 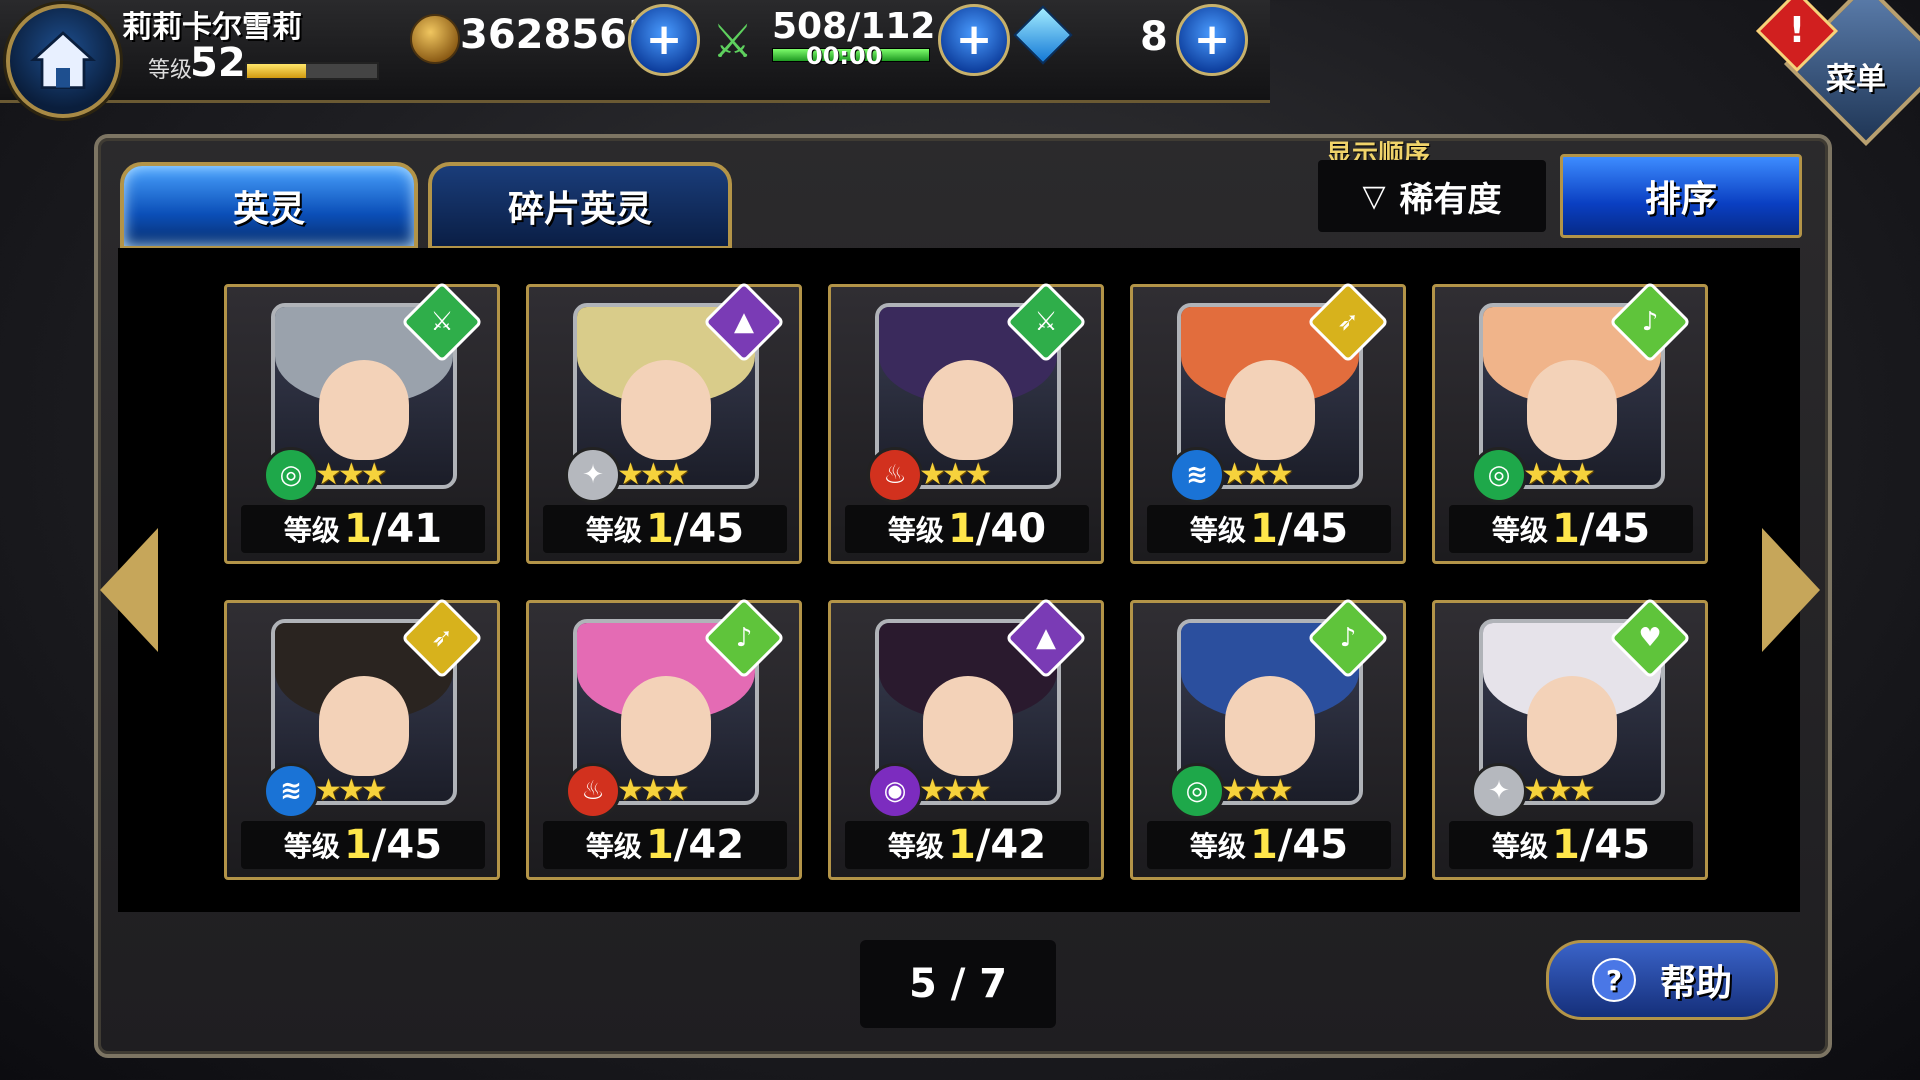 I want to click on next-page-arrow-icon, so click(x=1791, y=590).